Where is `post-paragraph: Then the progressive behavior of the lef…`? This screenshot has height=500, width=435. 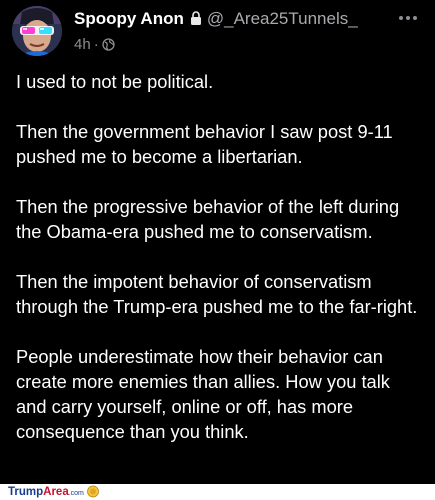 post-paragraph: Then the progressive behavior of the lef… is located at coordinates (208, 219).